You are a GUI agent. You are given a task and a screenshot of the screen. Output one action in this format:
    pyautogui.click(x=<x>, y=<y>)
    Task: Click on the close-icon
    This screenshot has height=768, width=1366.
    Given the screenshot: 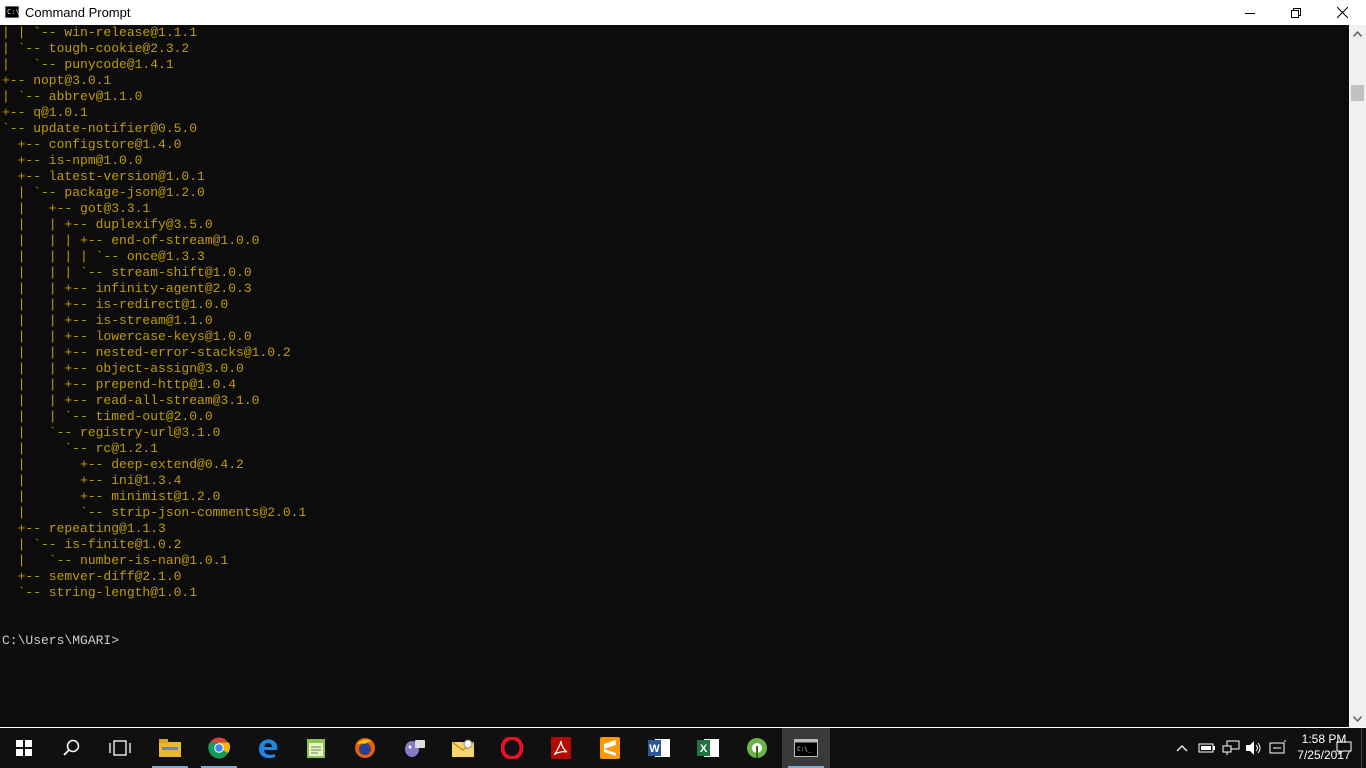 What is the action you would take?
    pyautogui.click(x=1342, y=12)
    